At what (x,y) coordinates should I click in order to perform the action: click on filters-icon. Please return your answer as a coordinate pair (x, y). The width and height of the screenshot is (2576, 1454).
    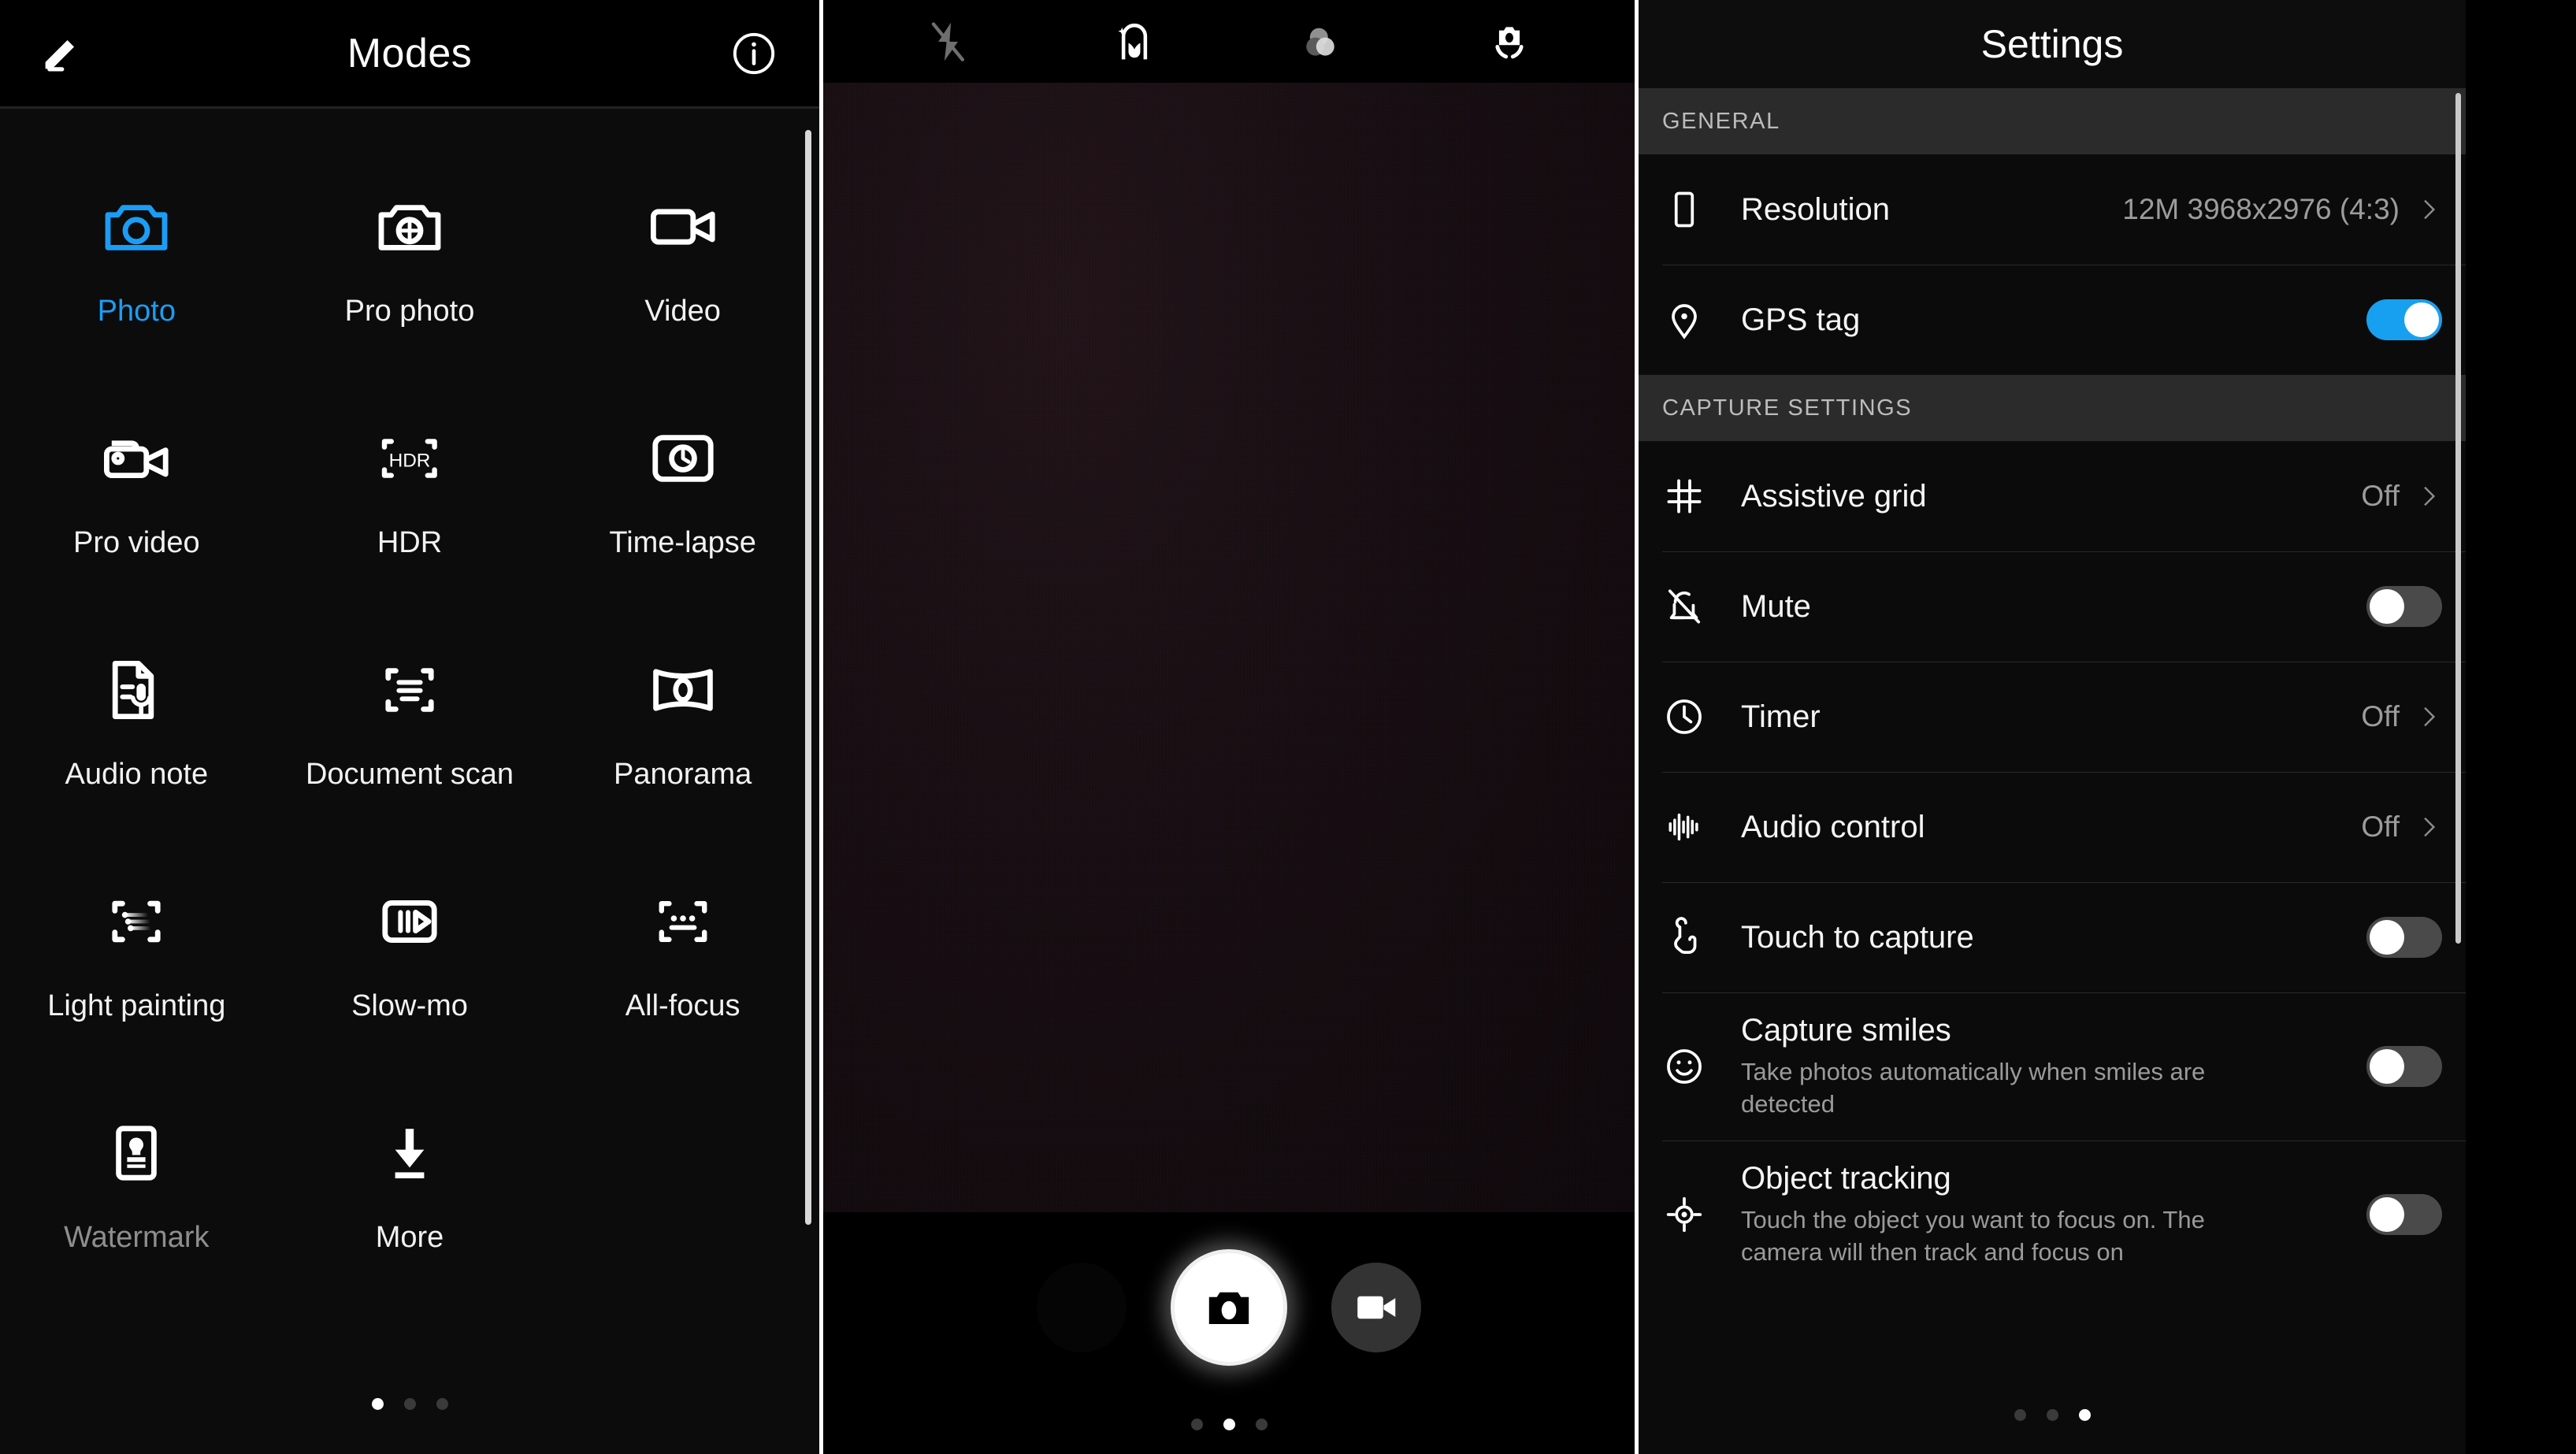
    Looking at the image, I should click on (1322, 42).